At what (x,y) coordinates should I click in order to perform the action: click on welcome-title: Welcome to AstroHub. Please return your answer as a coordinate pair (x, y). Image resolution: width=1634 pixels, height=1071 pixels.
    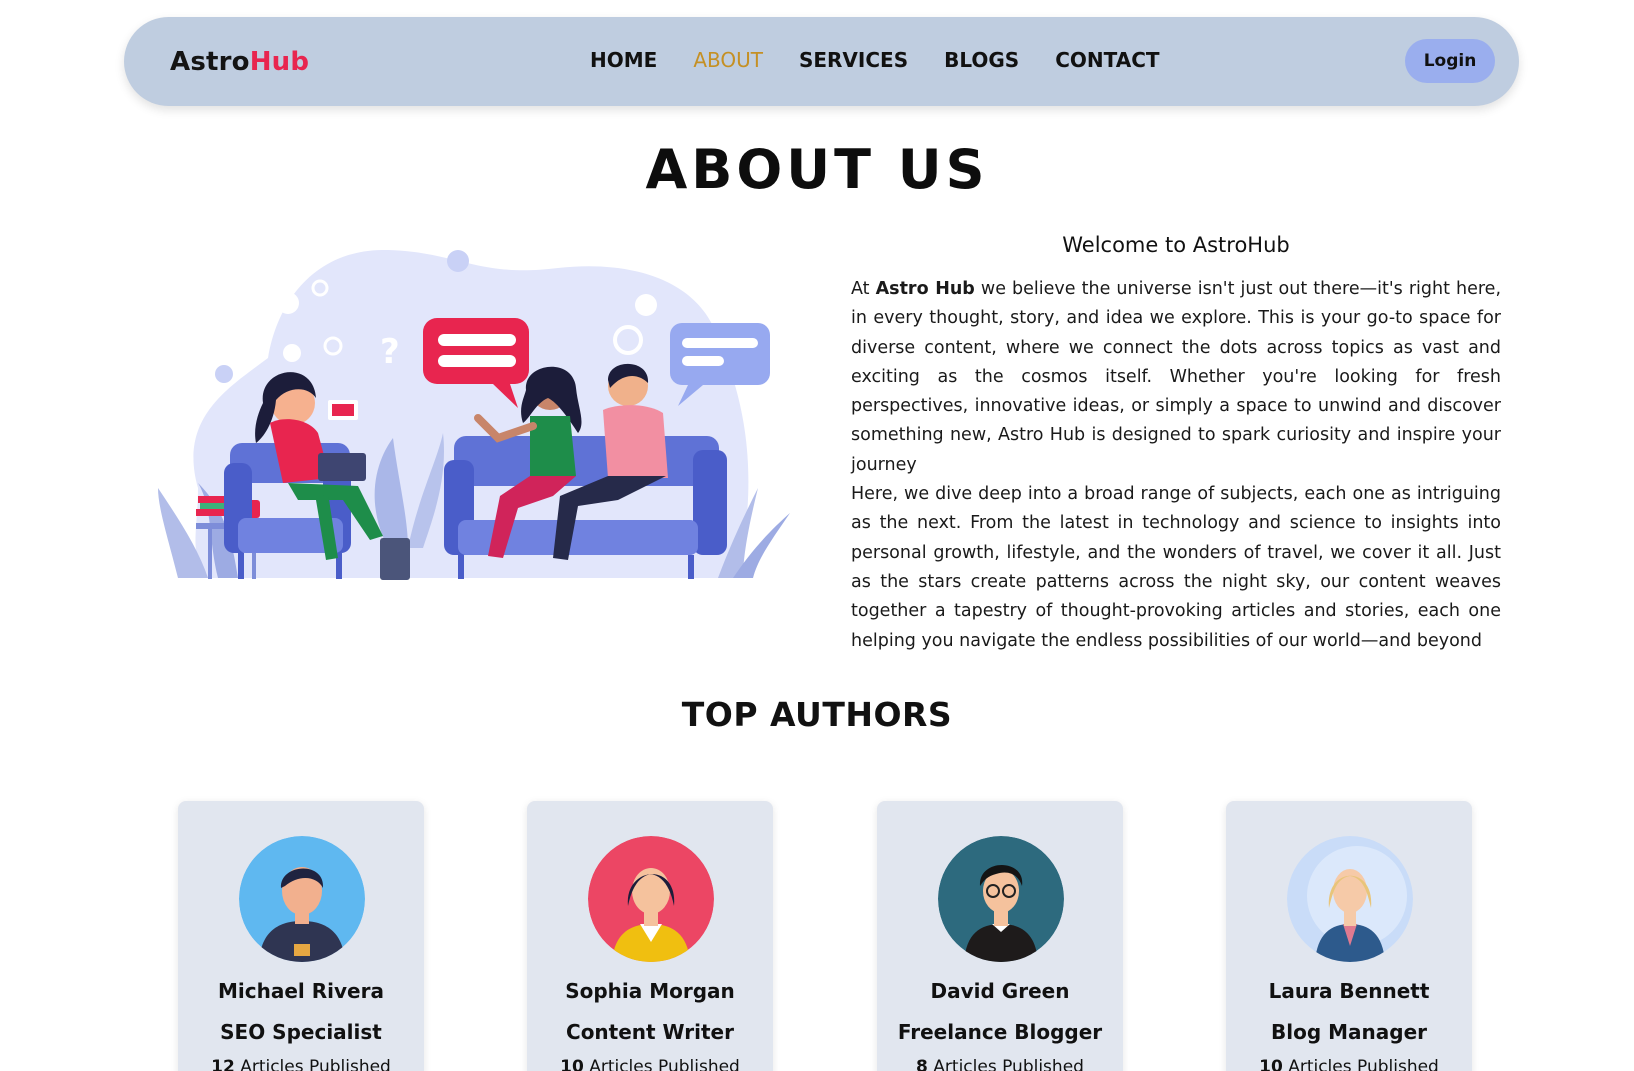
    Looking at the image, I should click on (1176, 245).